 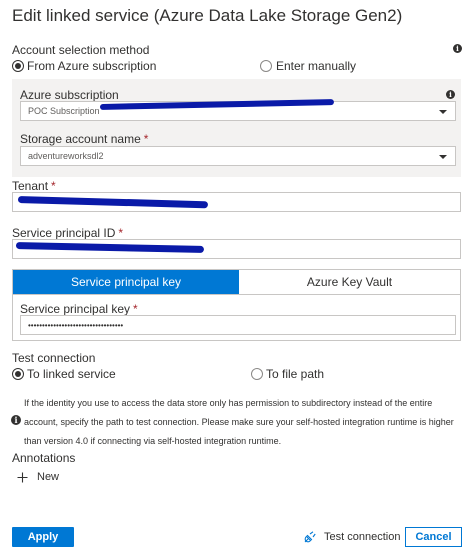 What do you see at coordinates (257, 374) in the screenshot?
I see `radio-to-file-path` at bounding box center [257, 374].